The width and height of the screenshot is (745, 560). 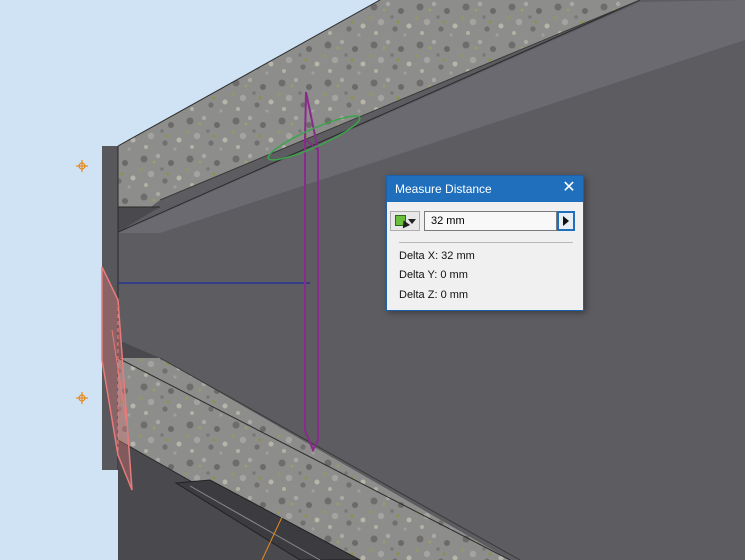 What do you see at coordinates (448, 221) in the screenshot?
I see `measurement-value: 32 mm` at bounding box center [448, 221].